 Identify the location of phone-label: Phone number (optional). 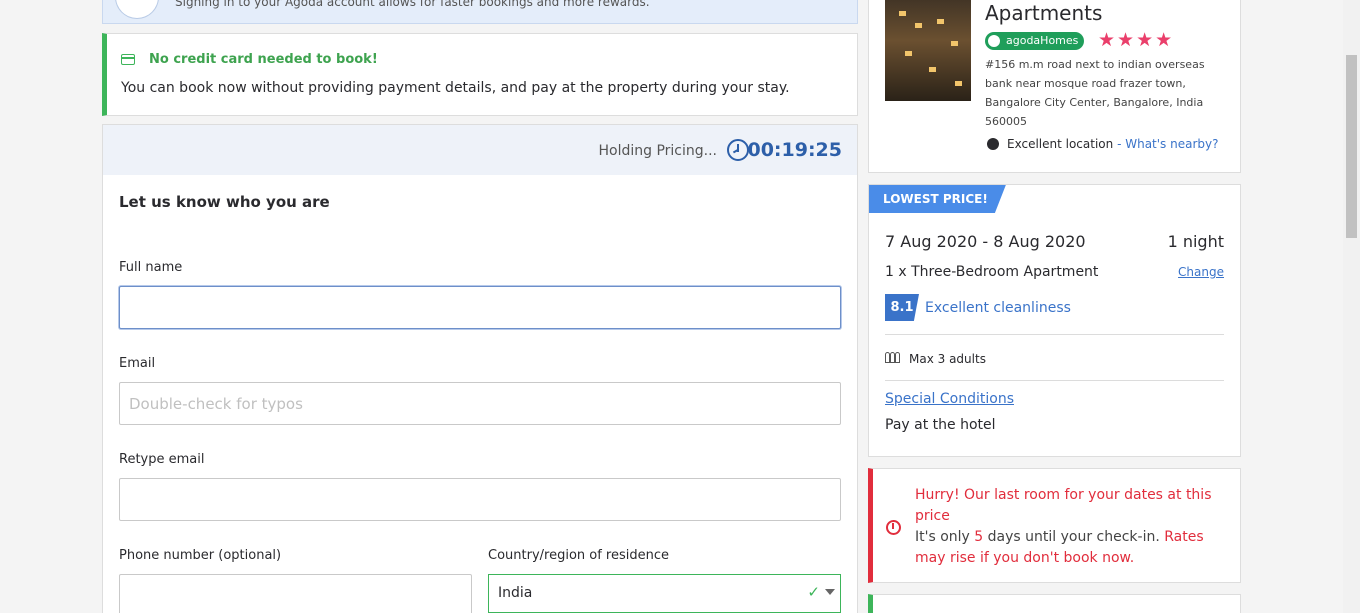
(200, 555).